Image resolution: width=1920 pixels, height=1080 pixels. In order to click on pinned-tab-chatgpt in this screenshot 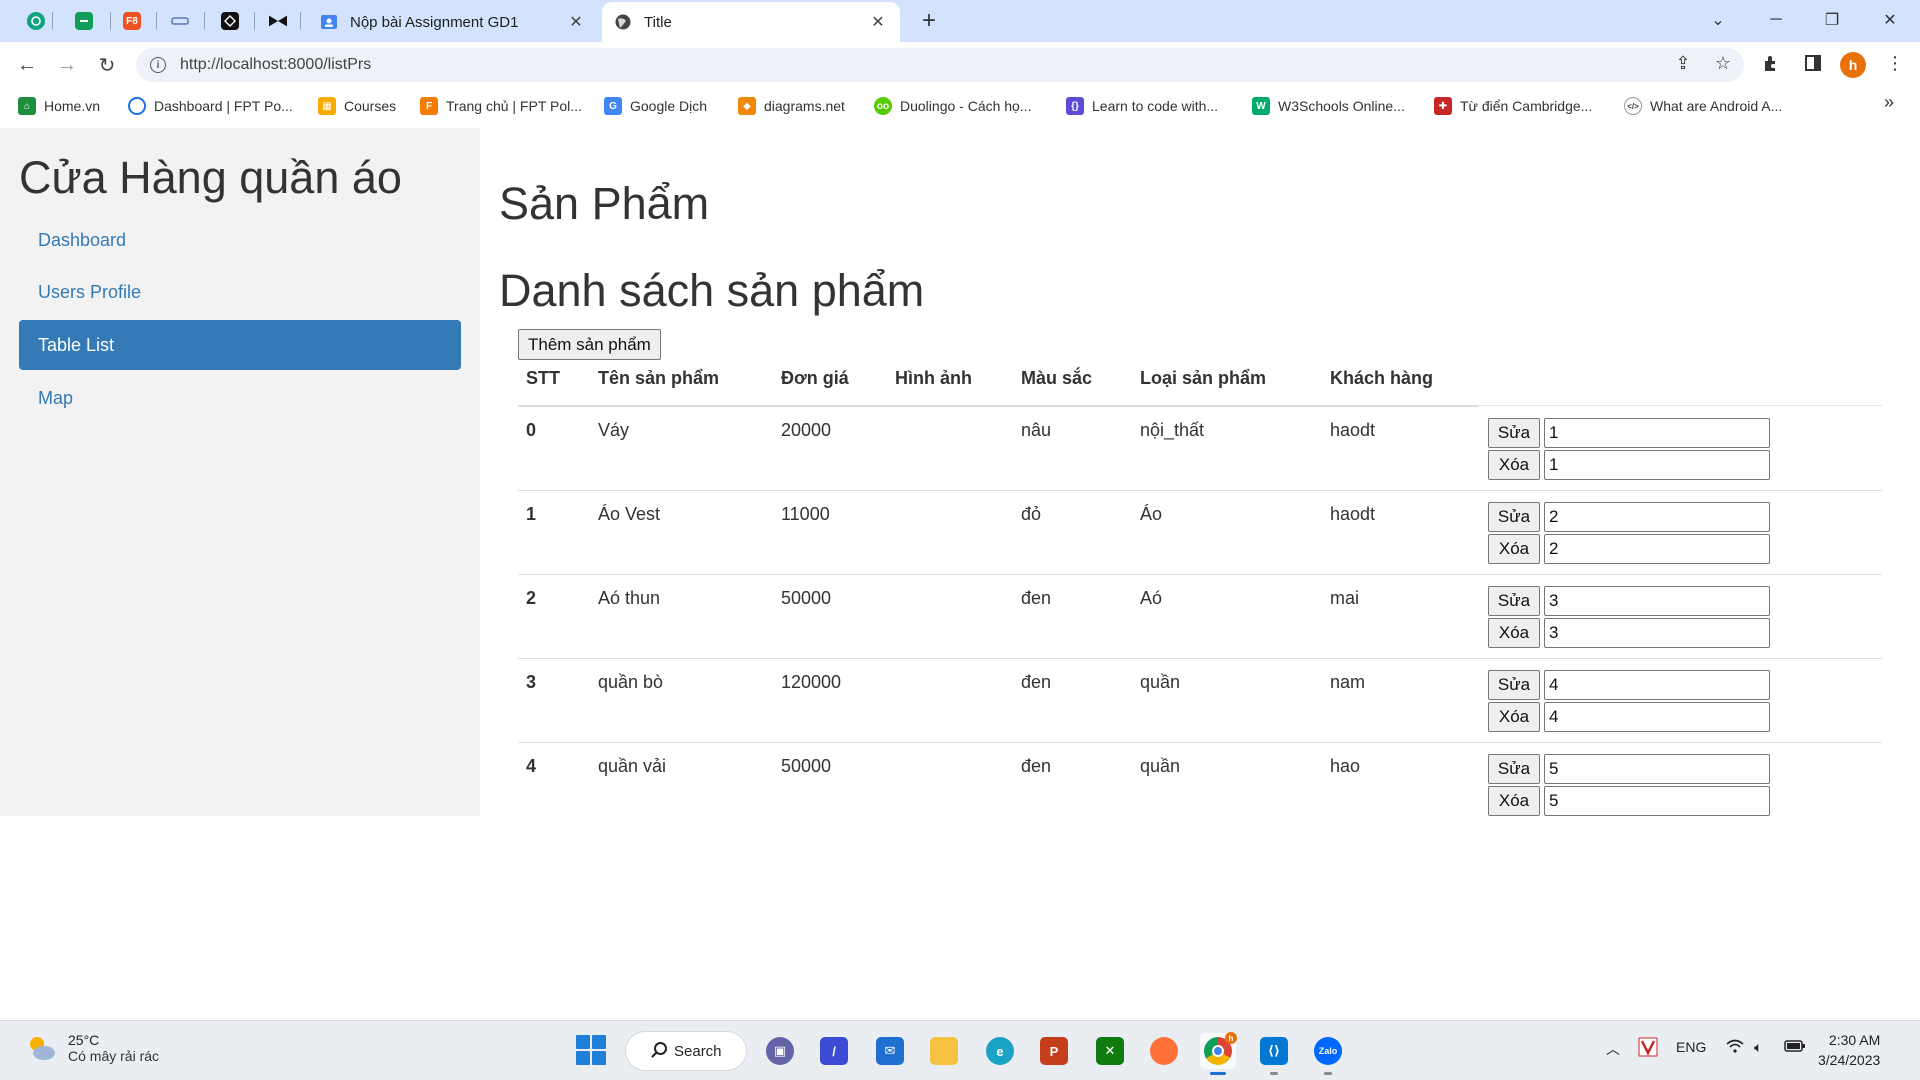, I will do `click(36, 21)`.